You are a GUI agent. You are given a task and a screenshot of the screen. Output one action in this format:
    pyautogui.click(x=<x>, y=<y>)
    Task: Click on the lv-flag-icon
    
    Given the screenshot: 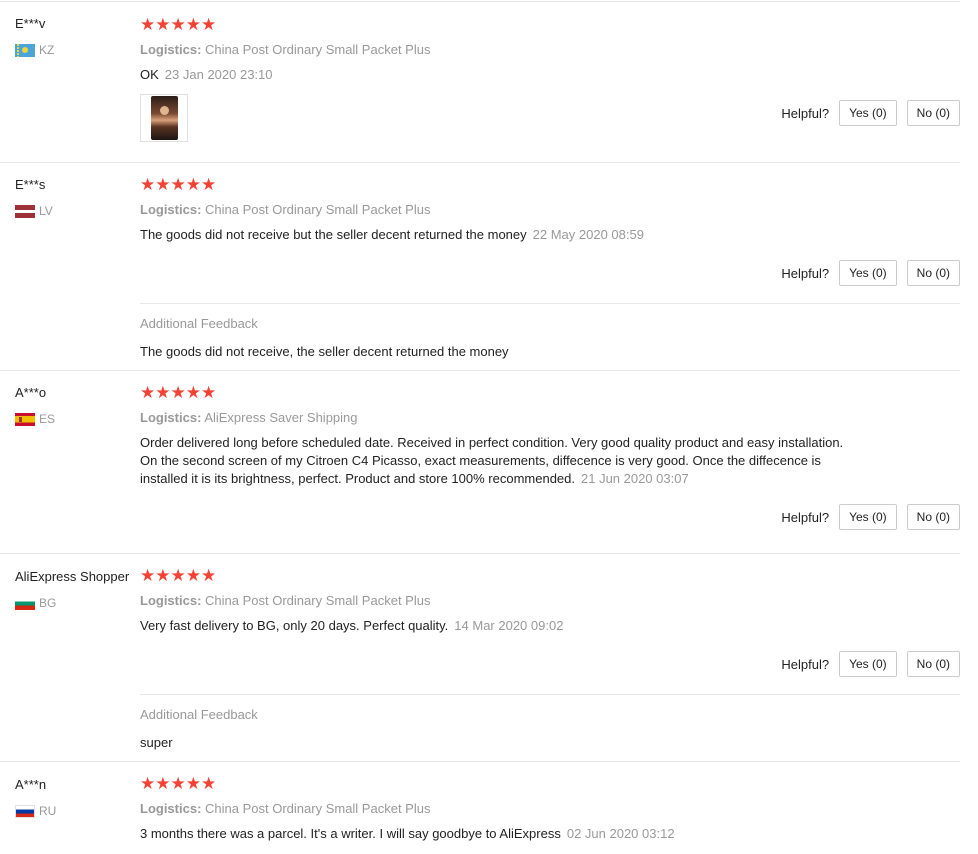 What is the action you would take?
    pyautogui.click(x=25, y=211)
    